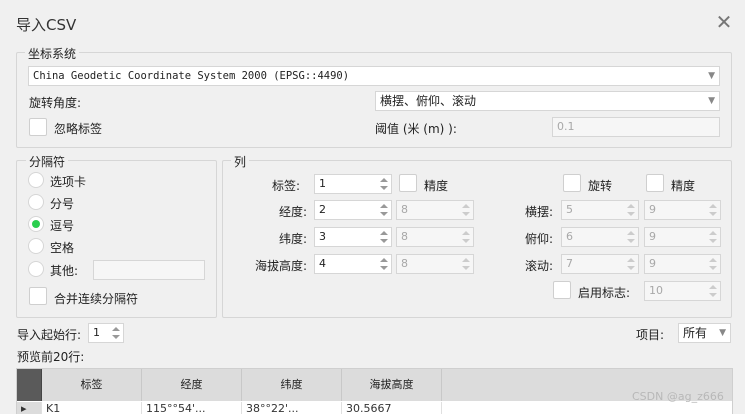 This screenshot has width=745, height=414. I want to click on yaw-stepper: 5, so click(600, 210).